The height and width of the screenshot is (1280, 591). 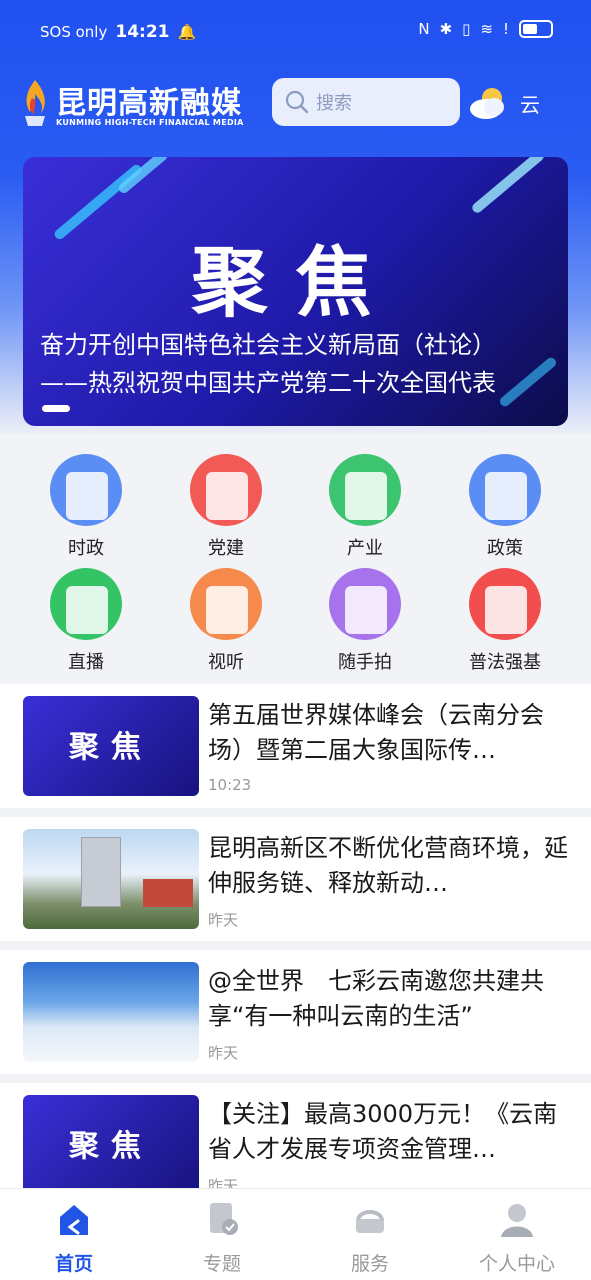 What do you see at coordinates (505, 604) in the screenshot?
I see `books-icon` at bounding box center [505, 604].